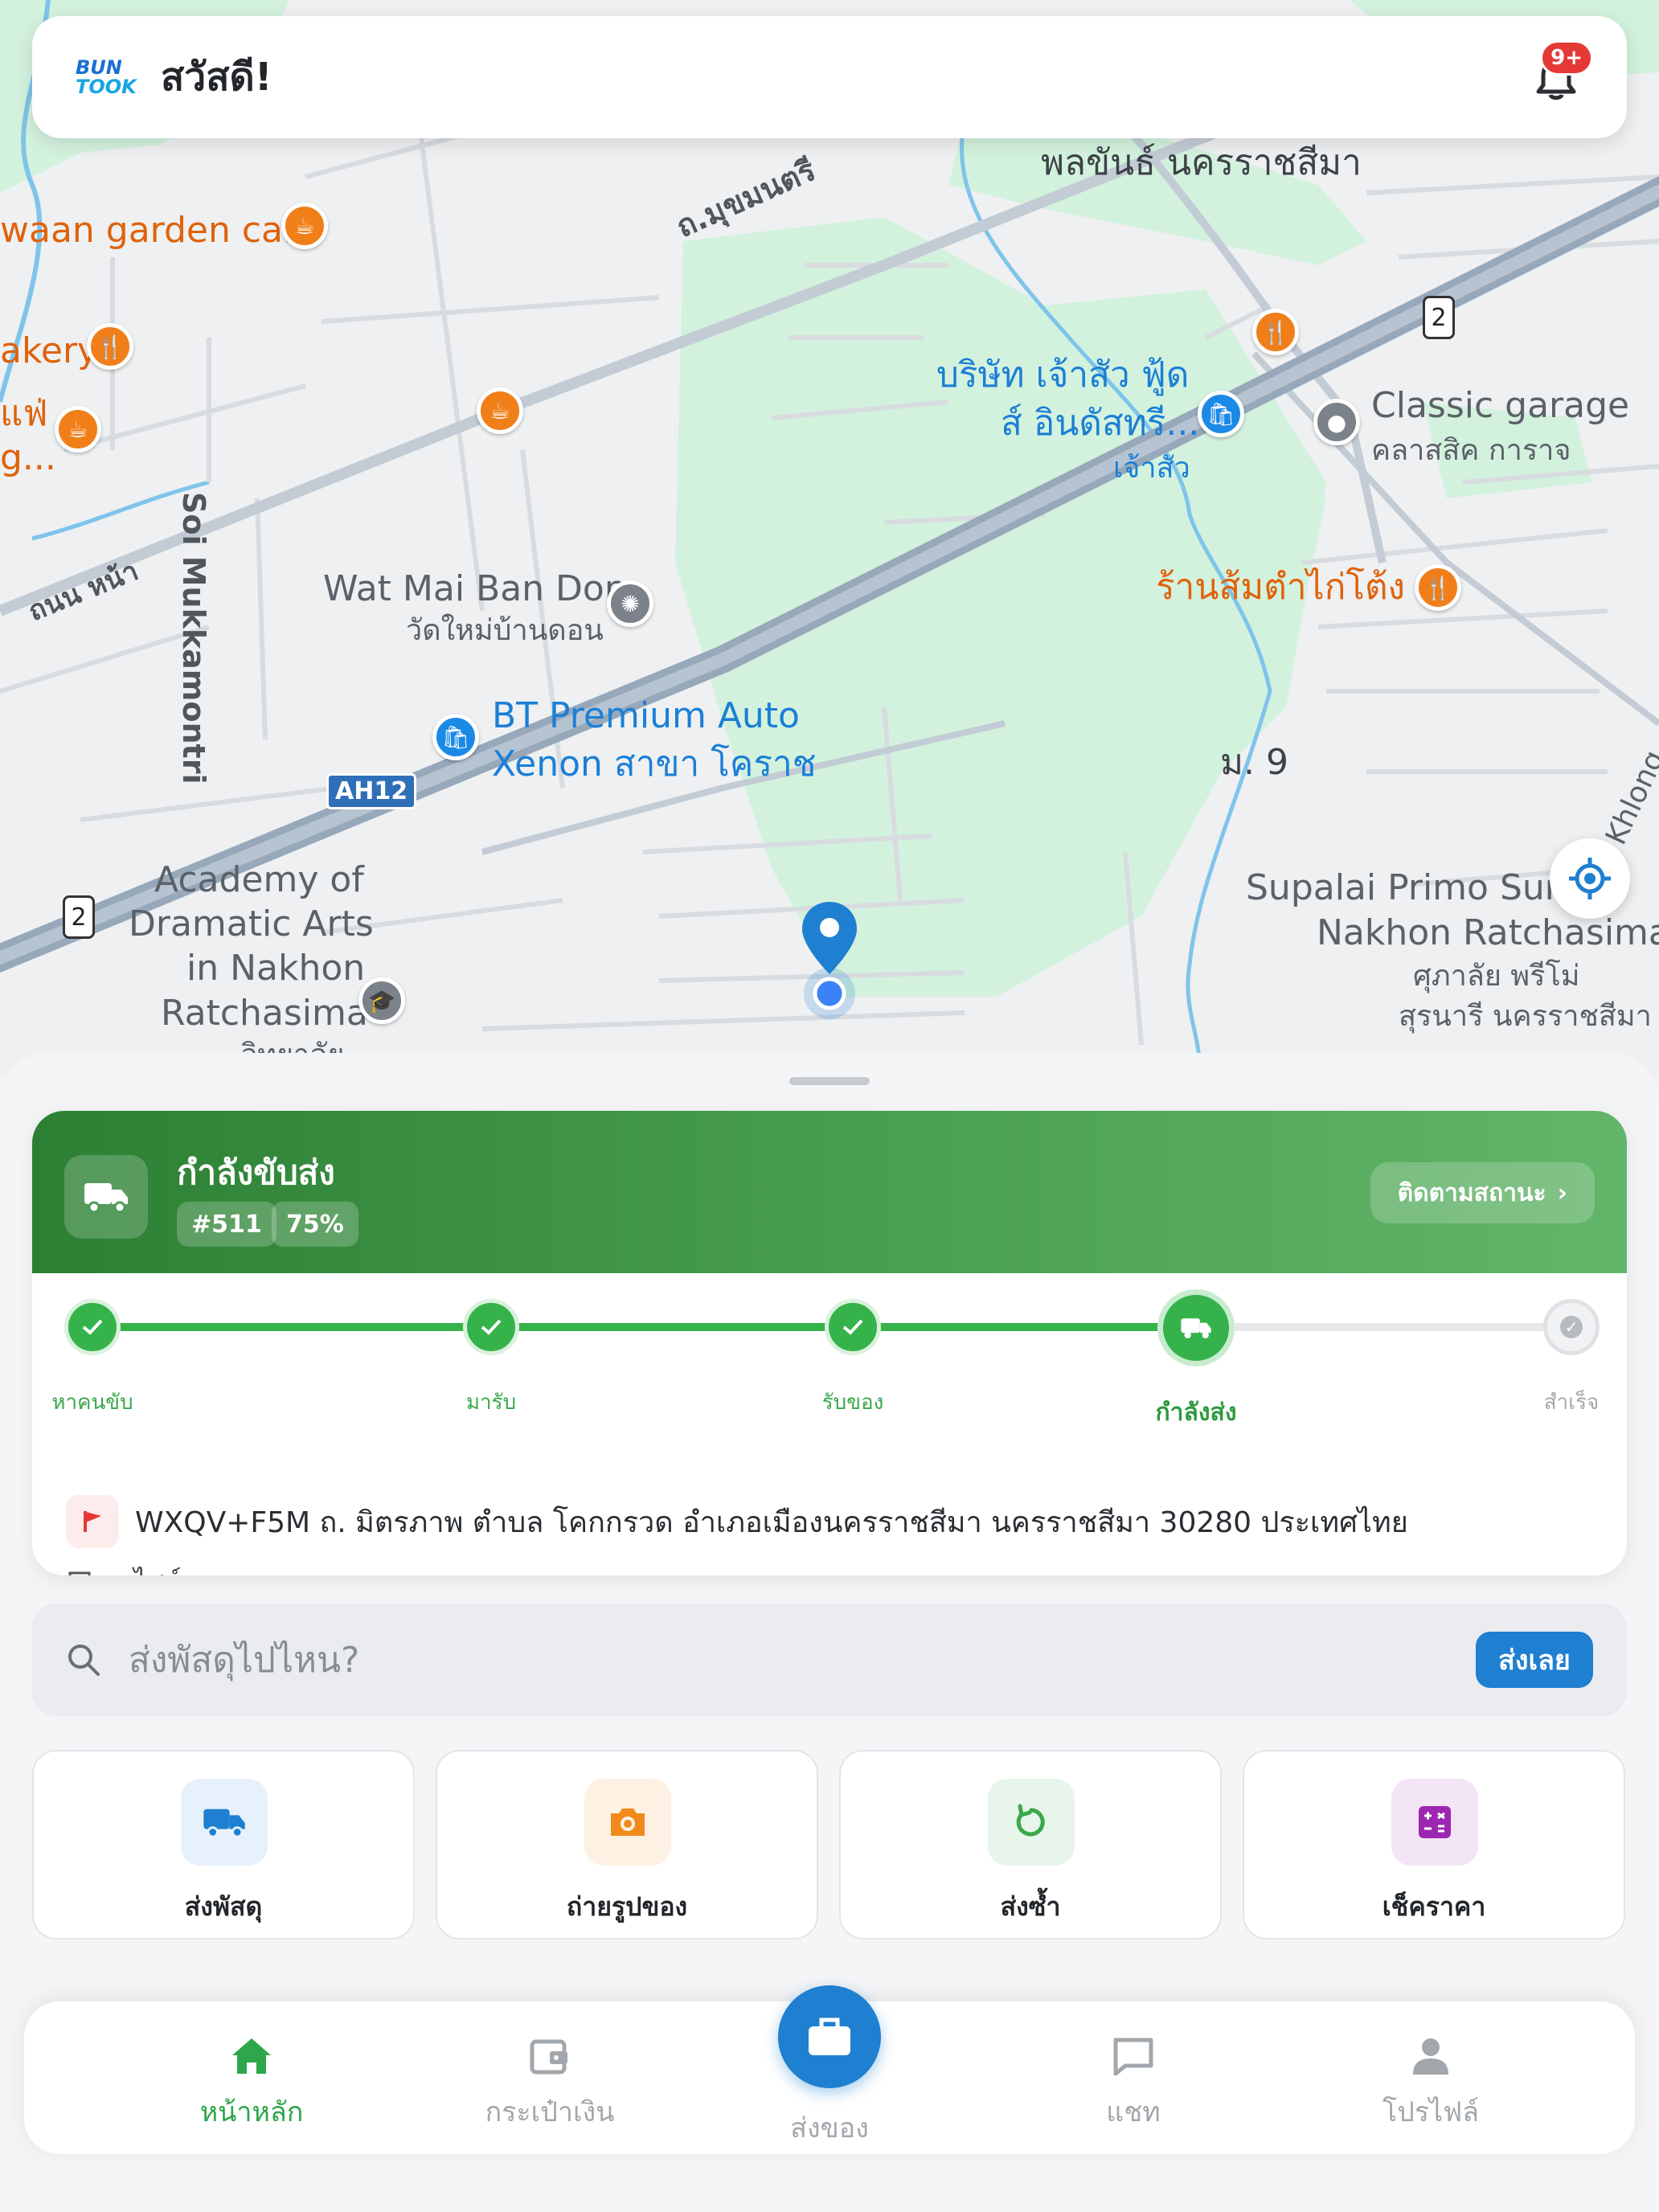 The width and height of the screenshot is (1659, 2212). Describe the element at coordinates (141, 1568) in the screenshot. I see `vehicle-type-label: มอไซค์` at that location.